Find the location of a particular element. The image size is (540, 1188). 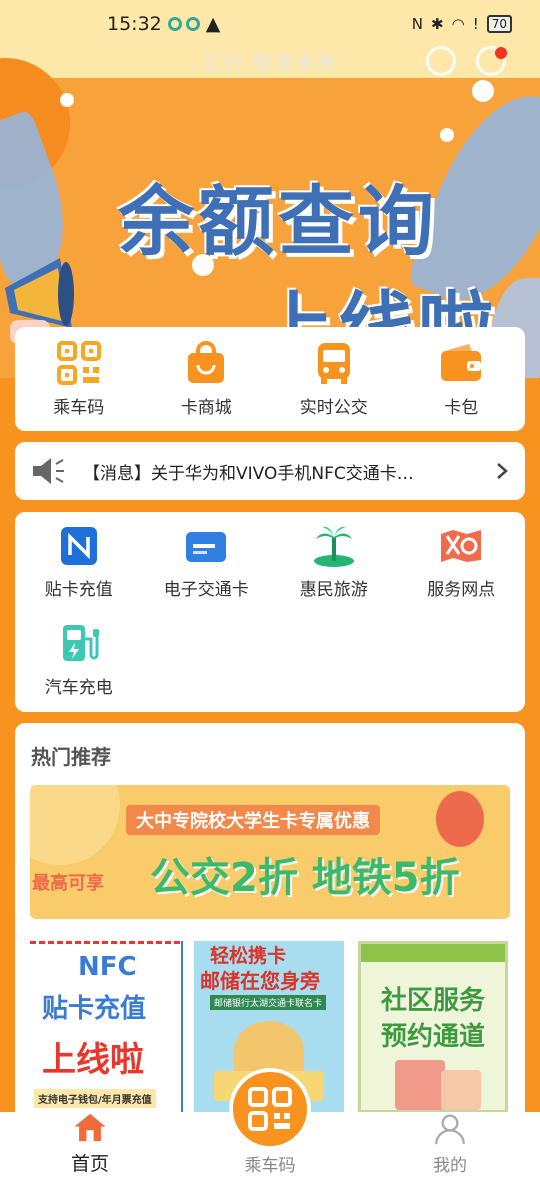

status-bar: 15:32 ▲ N ✱ ◠ ! 70 is located at coordinates (270, 24).